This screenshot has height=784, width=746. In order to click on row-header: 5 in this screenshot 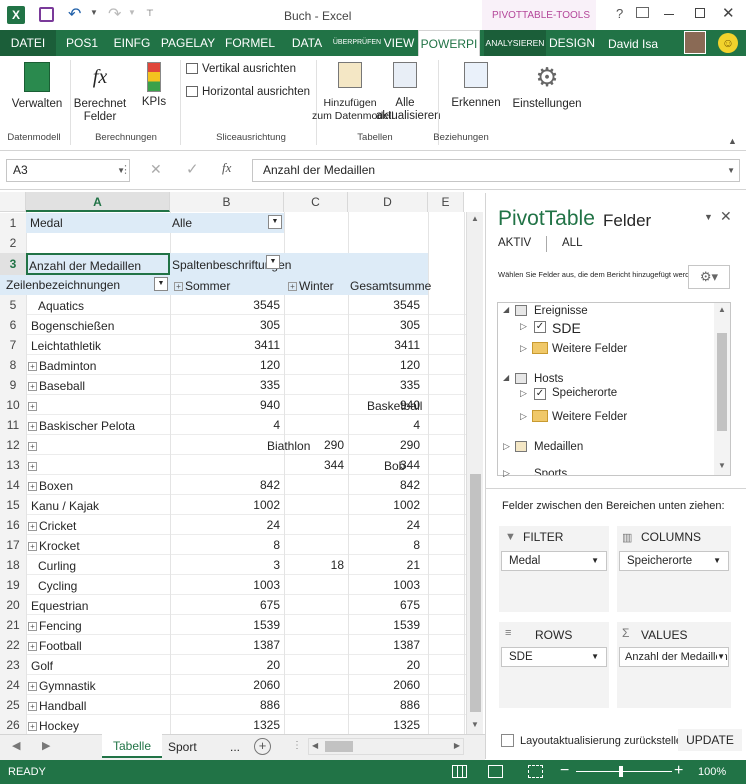, I will do `click(13, 305)`.